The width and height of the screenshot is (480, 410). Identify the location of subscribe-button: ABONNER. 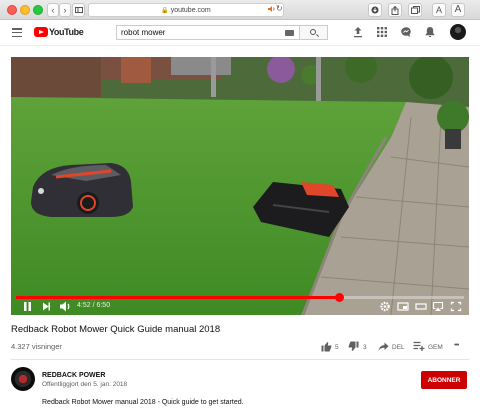
(444, 380).